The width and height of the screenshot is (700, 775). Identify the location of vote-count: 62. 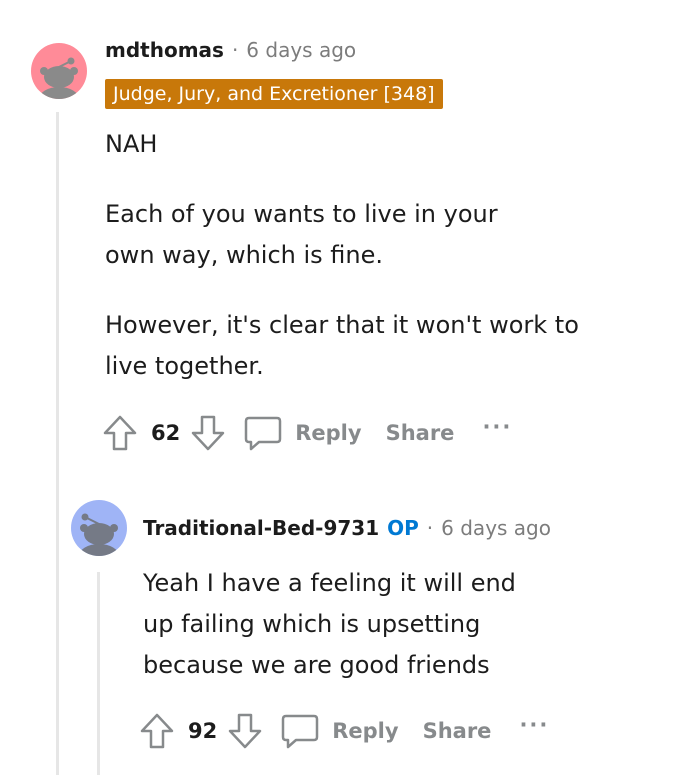
(166, 433).